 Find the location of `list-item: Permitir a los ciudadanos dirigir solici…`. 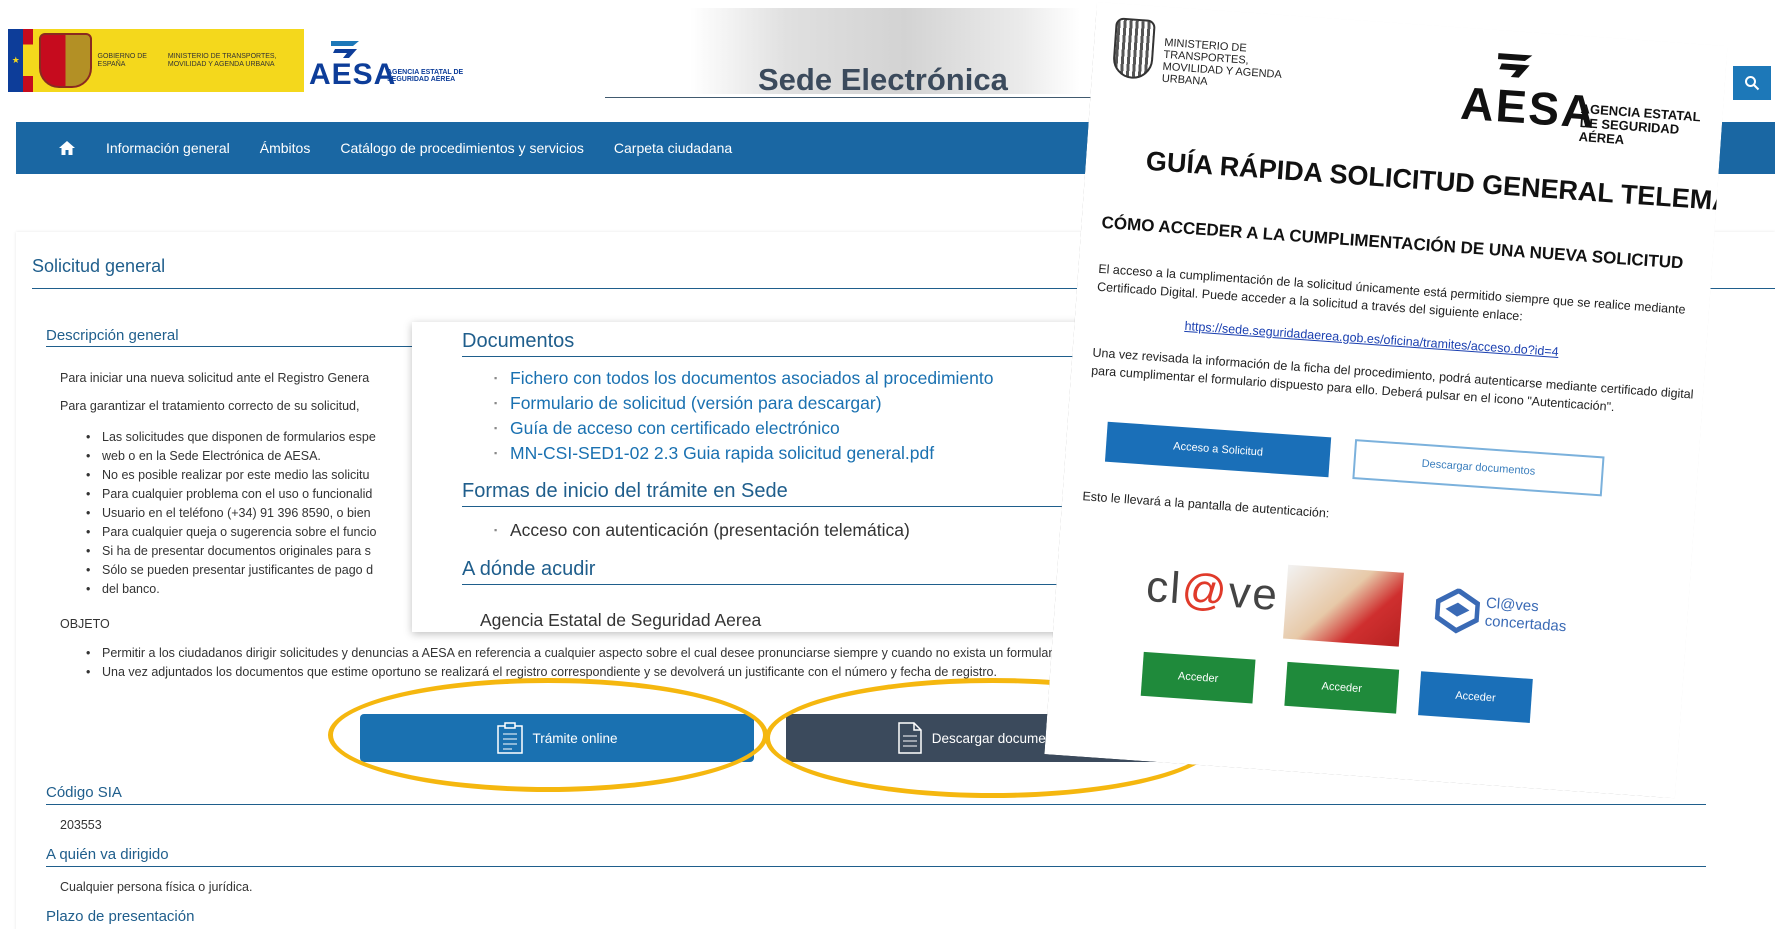

list-item: Permitir a los ciudadanos dirigir solici… is located at coordinates (586, 653).